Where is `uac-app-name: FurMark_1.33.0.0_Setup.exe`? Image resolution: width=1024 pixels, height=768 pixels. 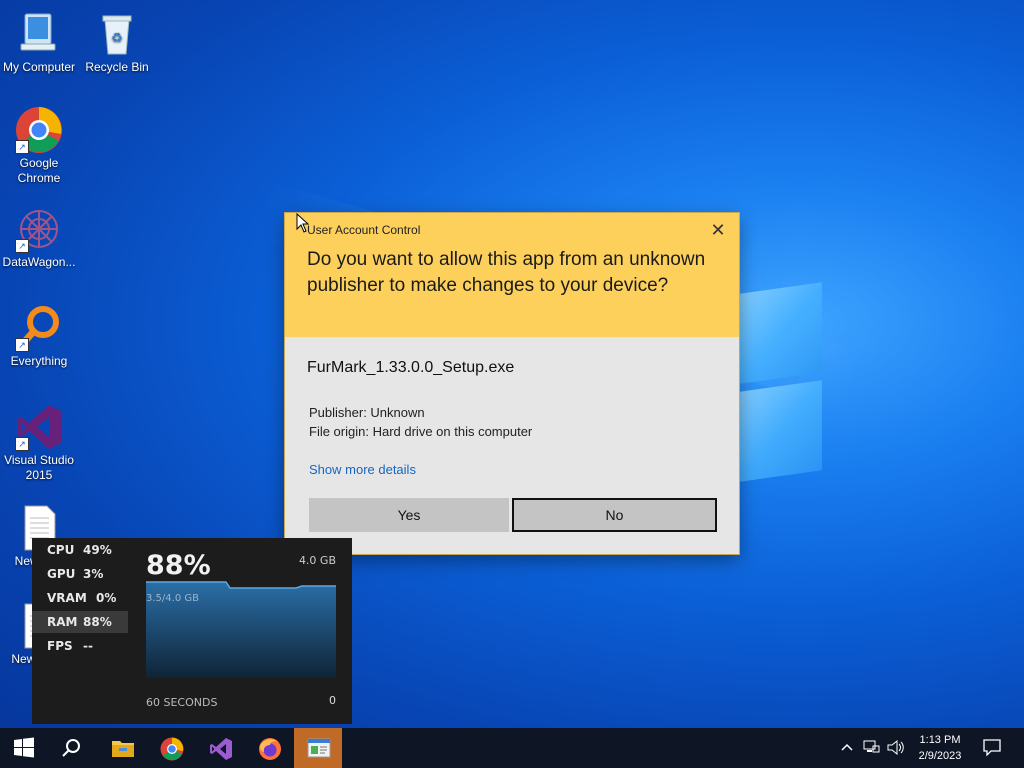
uac-app-name: FurMark_1.33.0.0_Setup.exe is located at coordinates (411, 367).